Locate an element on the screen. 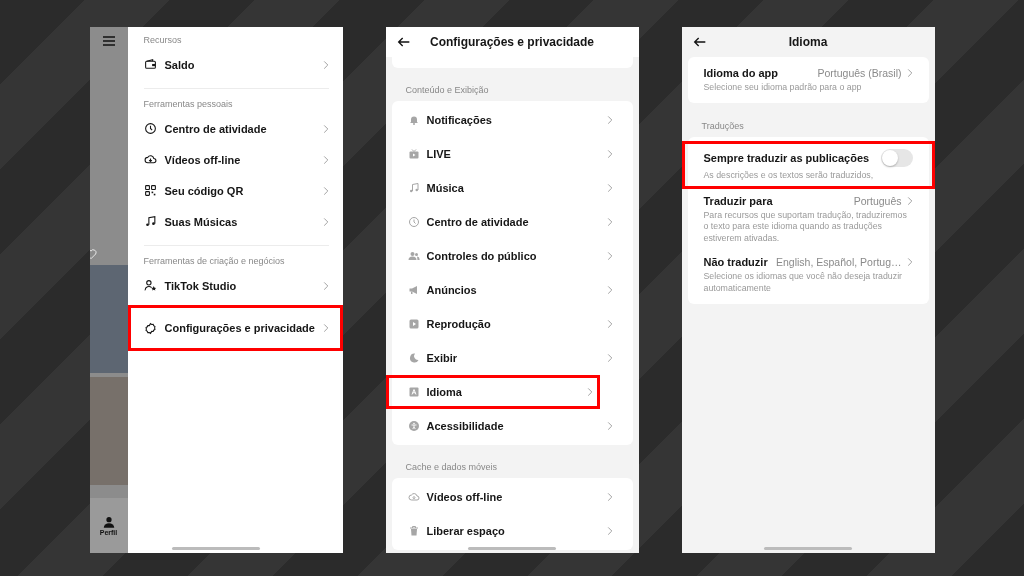 This screenshot has height=576, width=1024. tv-icon is located at coordinates (413, 154).